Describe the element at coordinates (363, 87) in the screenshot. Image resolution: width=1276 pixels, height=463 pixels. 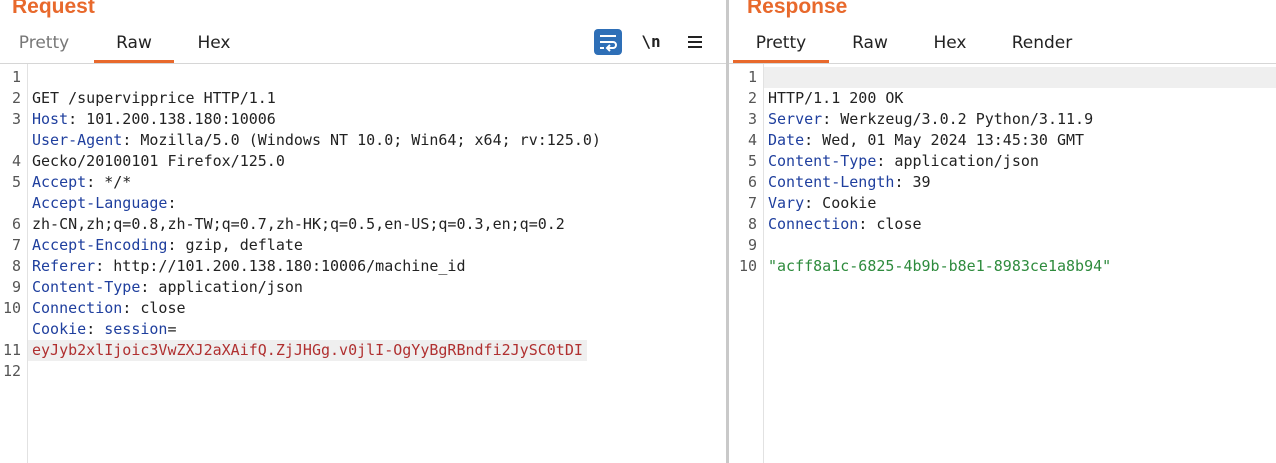
I see `request-line: GET /supervipprice HTTP/1.1` at that location.